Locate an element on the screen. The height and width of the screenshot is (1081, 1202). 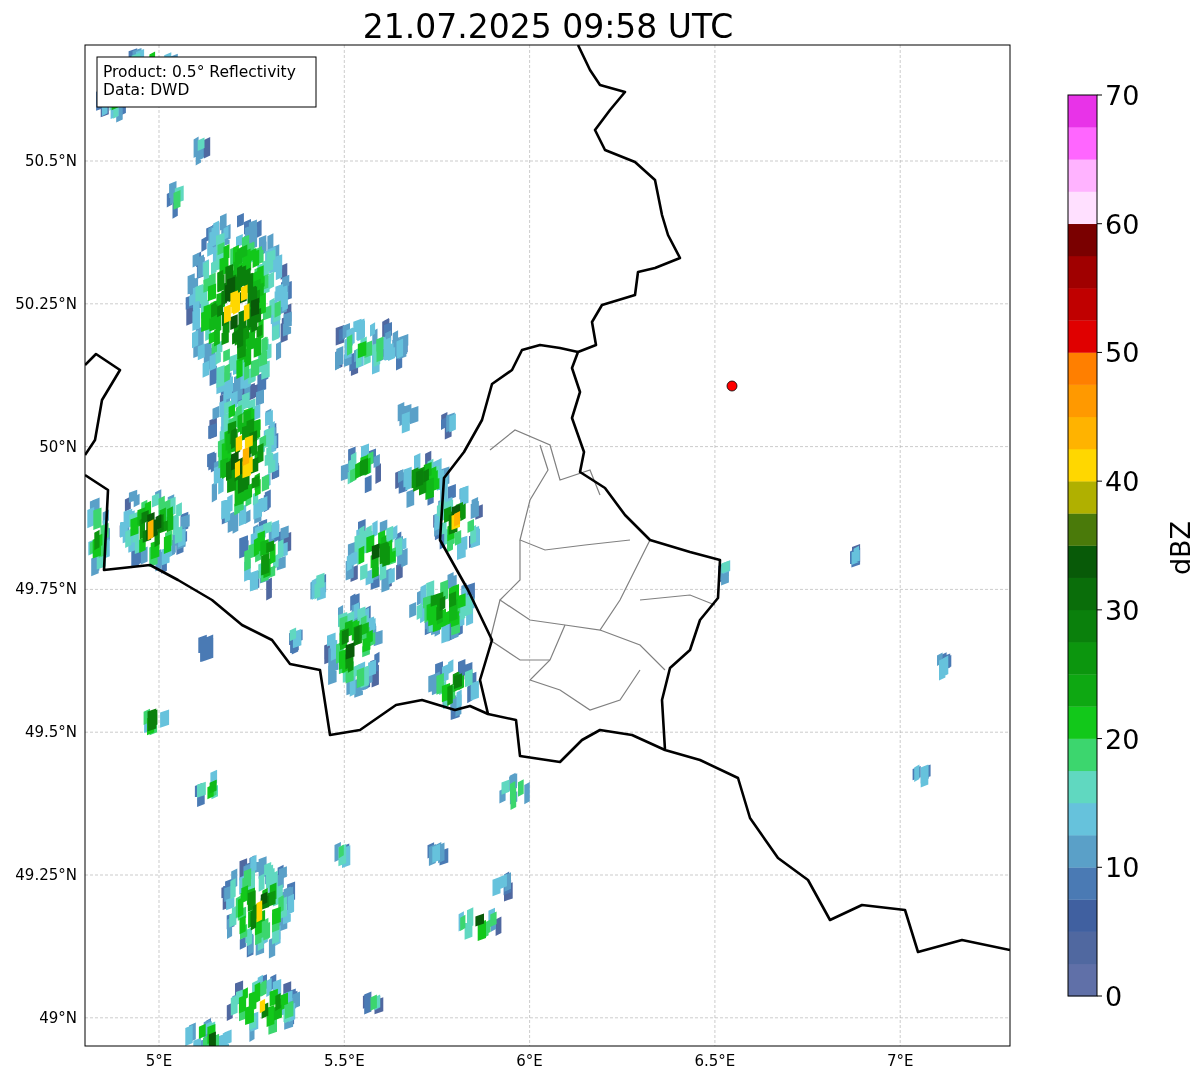
colorbar-tick-label: 30 is located at coordinates (1122, 610).